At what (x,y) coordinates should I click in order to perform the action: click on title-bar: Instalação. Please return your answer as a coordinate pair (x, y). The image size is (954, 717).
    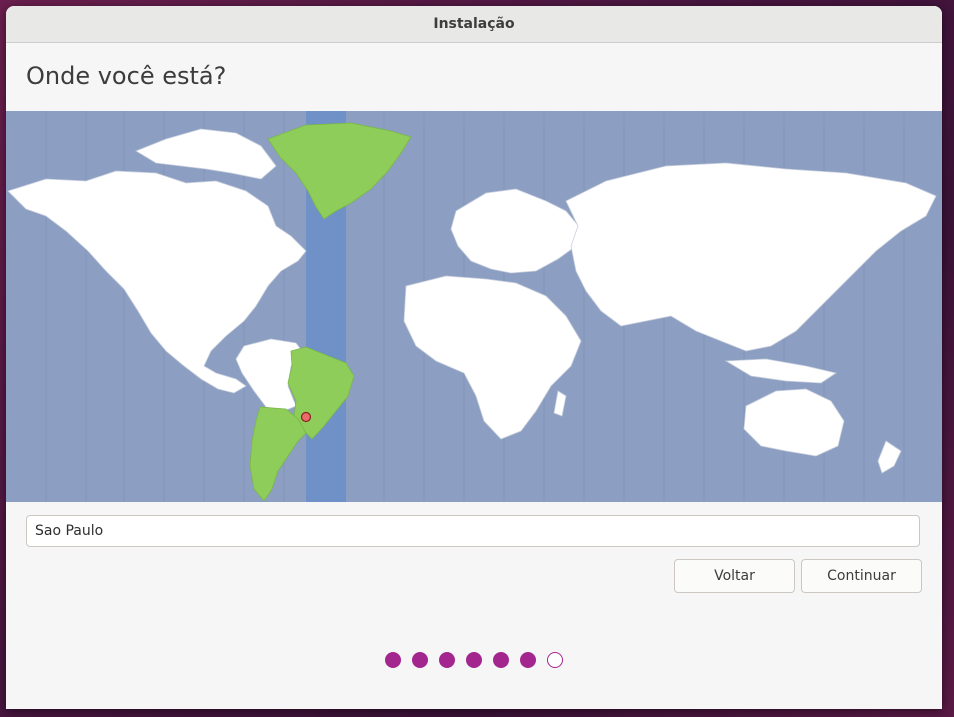
    Looking at the image, I should click on (474, 24).